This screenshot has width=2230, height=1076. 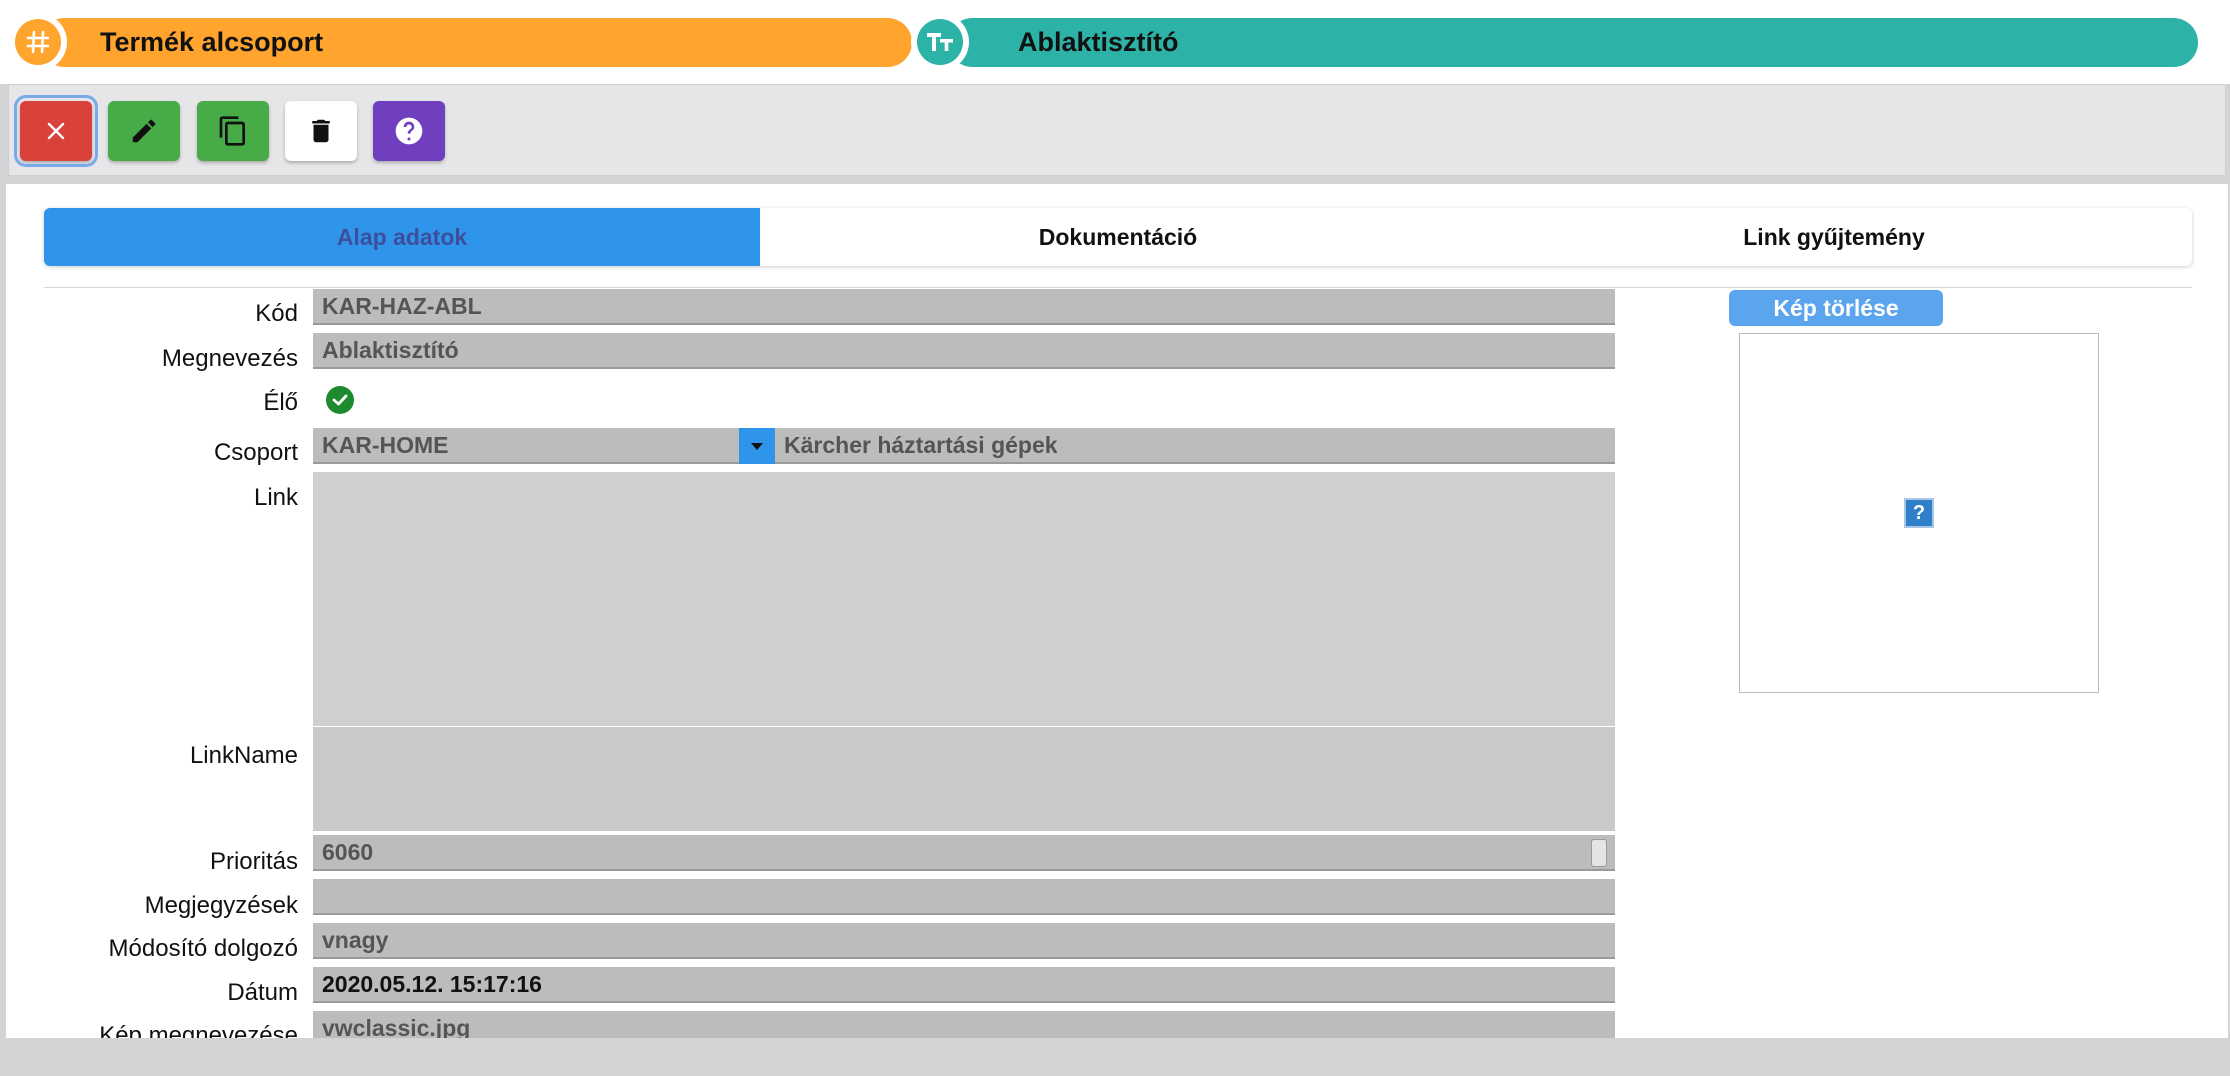 I want to click on delete-button, so click(x=321, y=131).